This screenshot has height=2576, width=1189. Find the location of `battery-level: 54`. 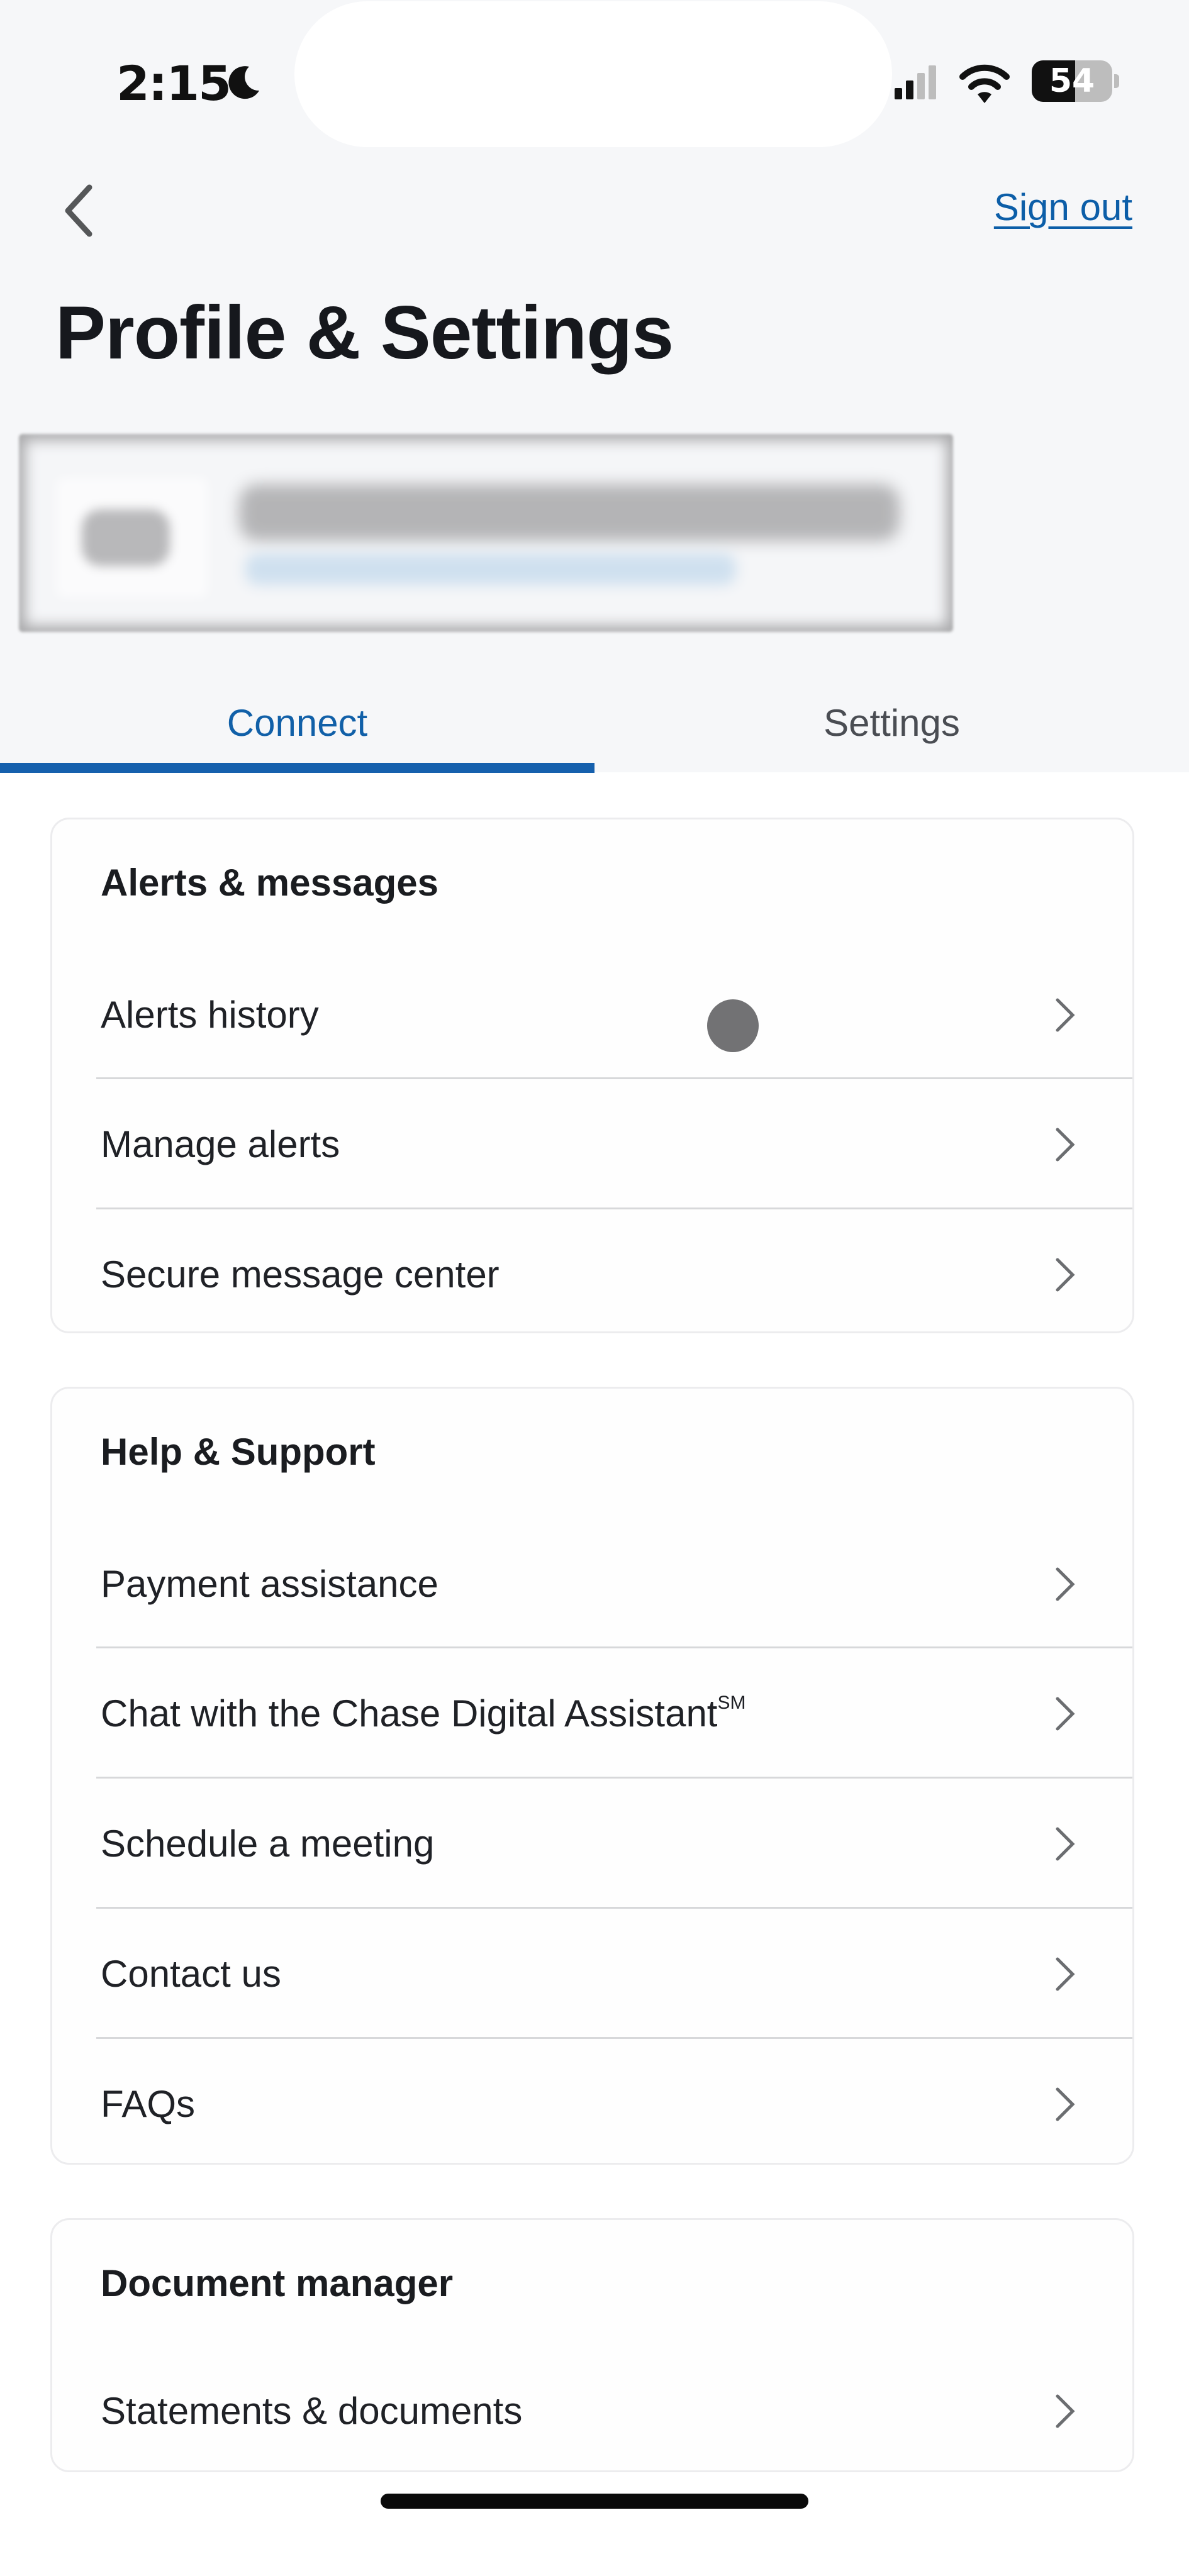

battery-level: 54 is located at coordinates (1072, 81).